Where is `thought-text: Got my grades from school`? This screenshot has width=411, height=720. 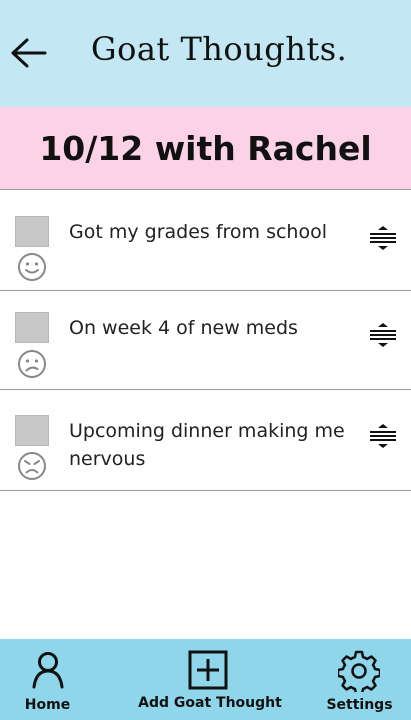 thought-text: Got my grades from school is located at coordinates (198, 232).